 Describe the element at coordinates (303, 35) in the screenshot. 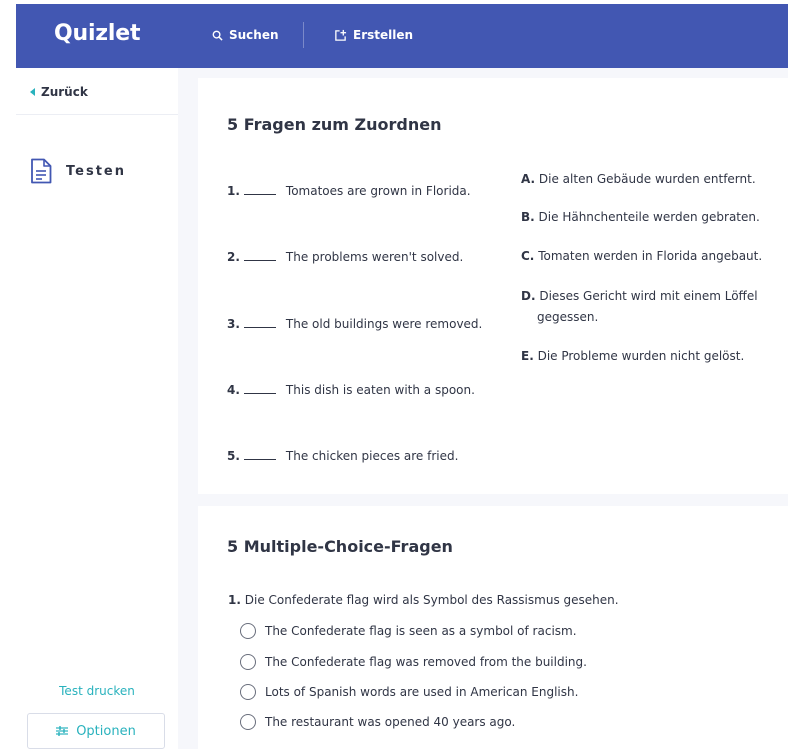

I see `header-divider` at that location.